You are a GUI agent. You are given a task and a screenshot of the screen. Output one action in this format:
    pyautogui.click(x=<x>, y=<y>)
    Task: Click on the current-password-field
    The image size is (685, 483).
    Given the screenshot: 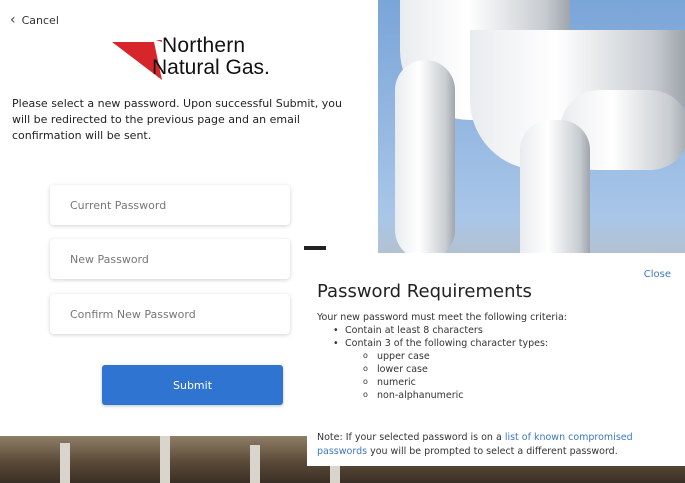 What is the action you would take?
    pyautogui.click(x=170, y=205)
    